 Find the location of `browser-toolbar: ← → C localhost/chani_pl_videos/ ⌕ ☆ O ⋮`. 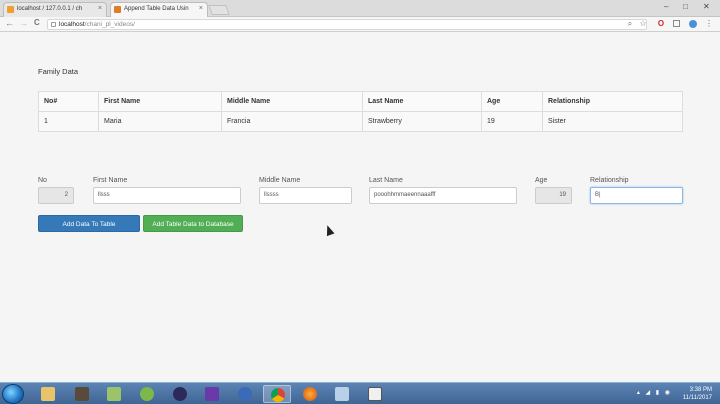

browser-toolbar: ← → C localhost/chani_pl_videos/ ⌕ ☆ O ⋮ is located at coordinates (360, 24).